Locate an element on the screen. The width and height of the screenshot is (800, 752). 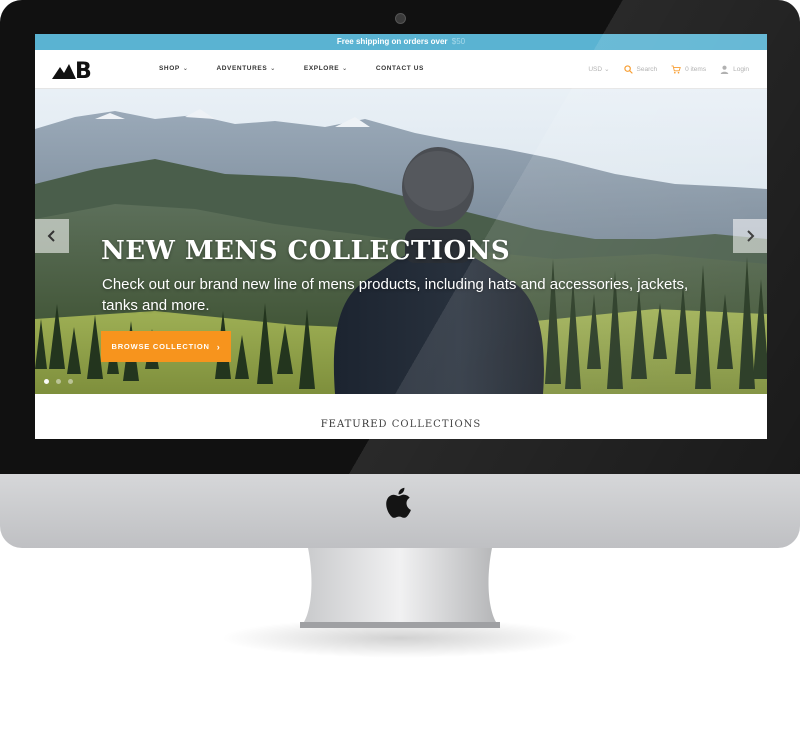
slider-prev-button is located at coordinates (52, 236).